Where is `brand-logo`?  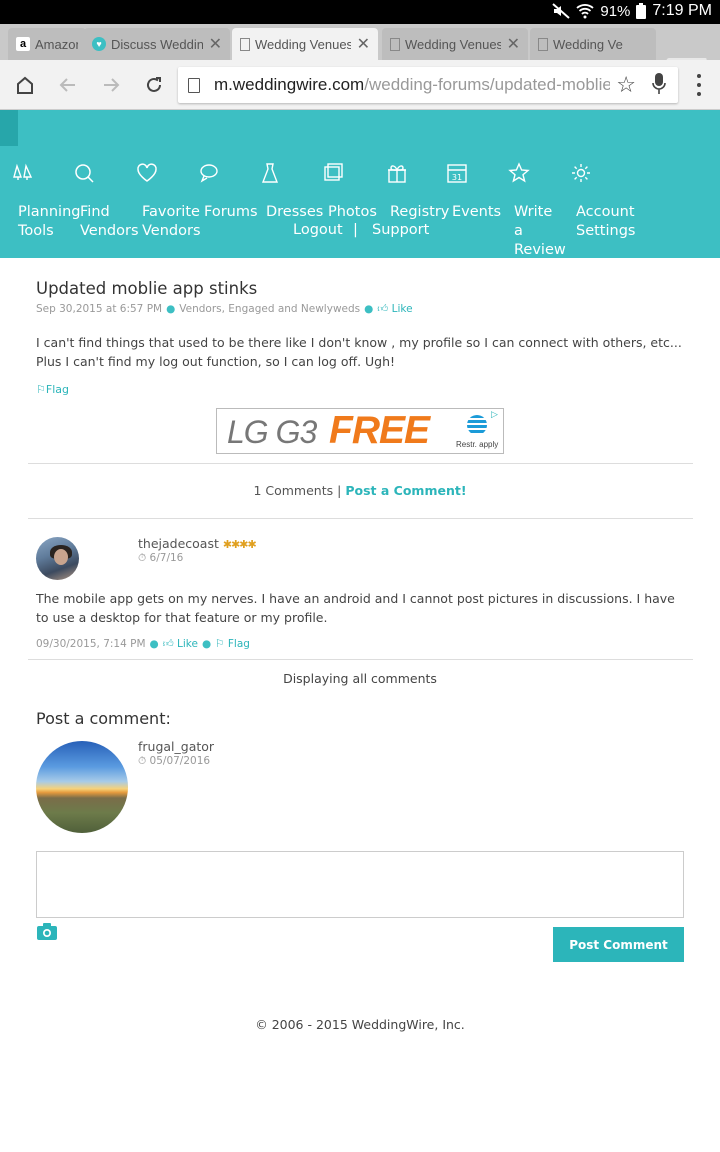 brand-logo is located at coordinates (9, 128).